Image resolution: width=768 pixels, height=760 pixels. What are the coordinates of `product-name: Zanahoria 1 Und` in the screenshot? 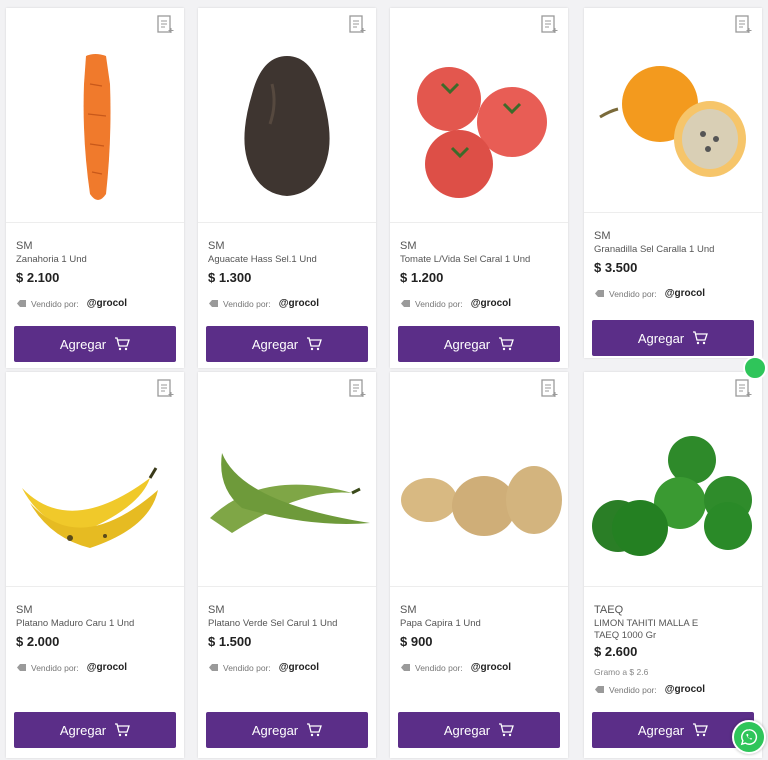 It's located at (96, 260).